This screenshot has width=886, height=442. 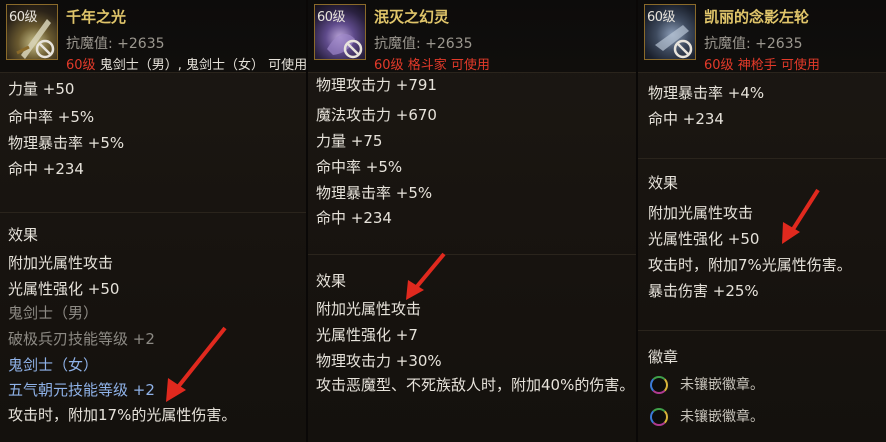 I want to click on item-name: 千年之光, so click(x=96, y=17).